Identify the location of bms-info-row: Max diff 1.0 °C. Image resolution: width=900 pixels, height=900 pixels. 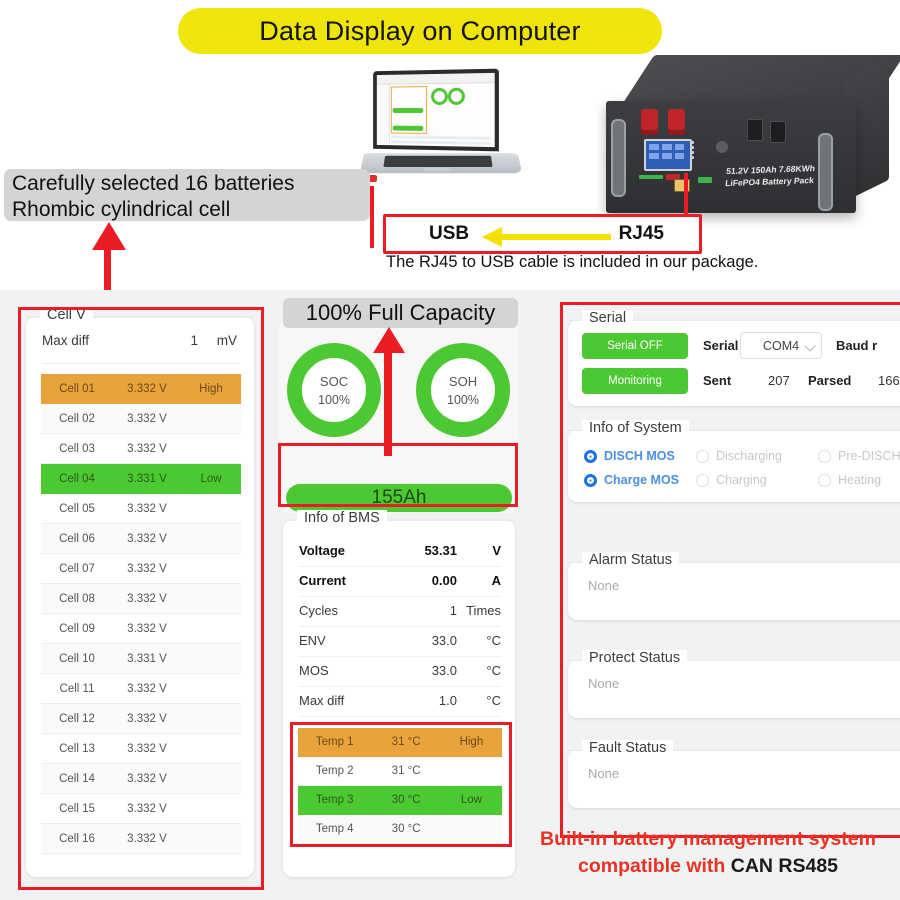
(400, 701).